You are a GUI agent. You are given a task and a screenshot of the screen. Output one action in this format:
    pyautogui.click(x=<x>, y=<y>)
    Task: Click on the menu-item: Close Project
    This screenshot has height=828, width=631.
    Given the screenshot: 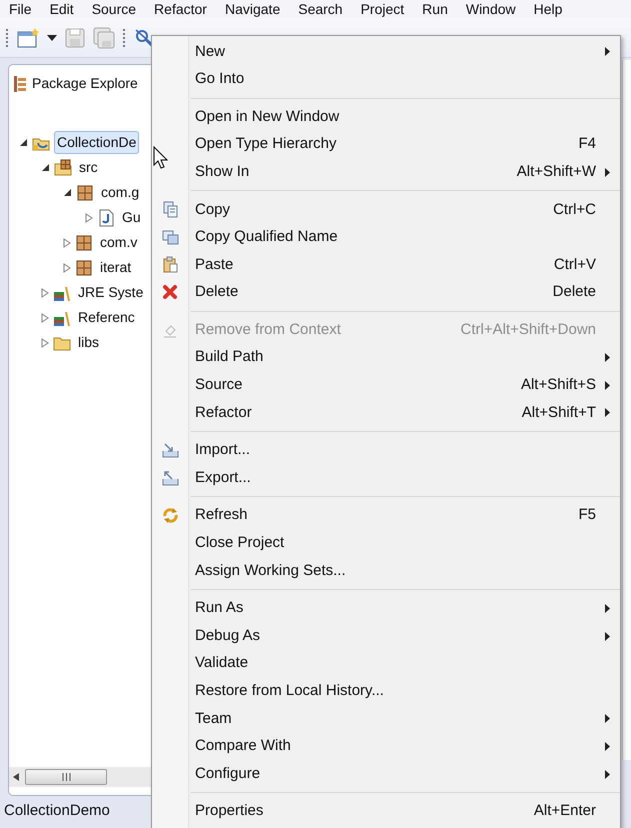 What is the action you would take?
    pyautogui.click(x=386, y=544)
    